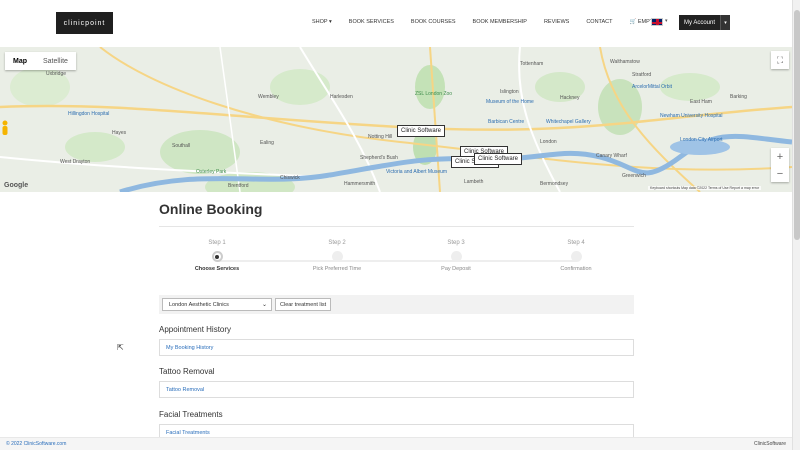  What do you see at coordinates (75, 162) in the screenshot?
I see `map-place-label: West Drayton` at bounding box center [75, 162].